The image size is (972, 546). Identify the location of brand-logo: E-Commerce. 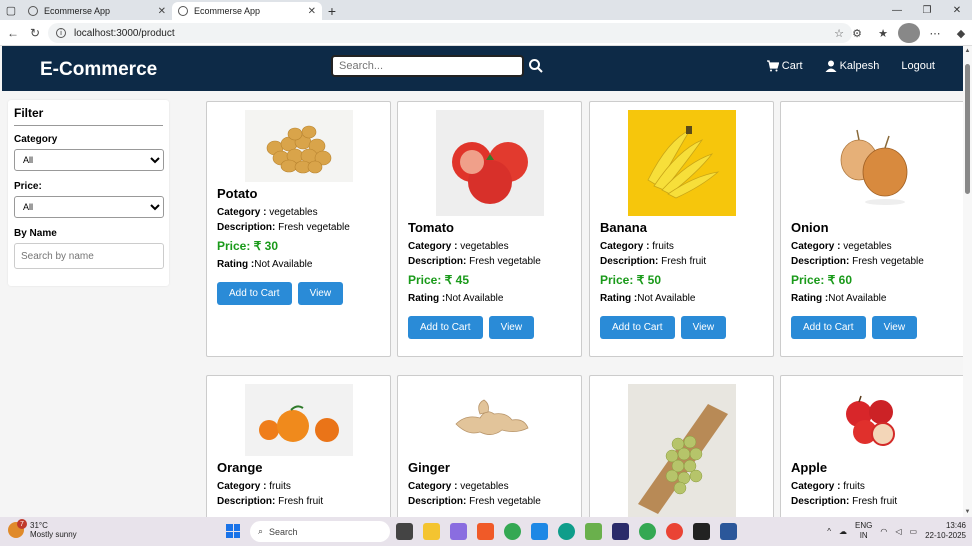
(98, 70).